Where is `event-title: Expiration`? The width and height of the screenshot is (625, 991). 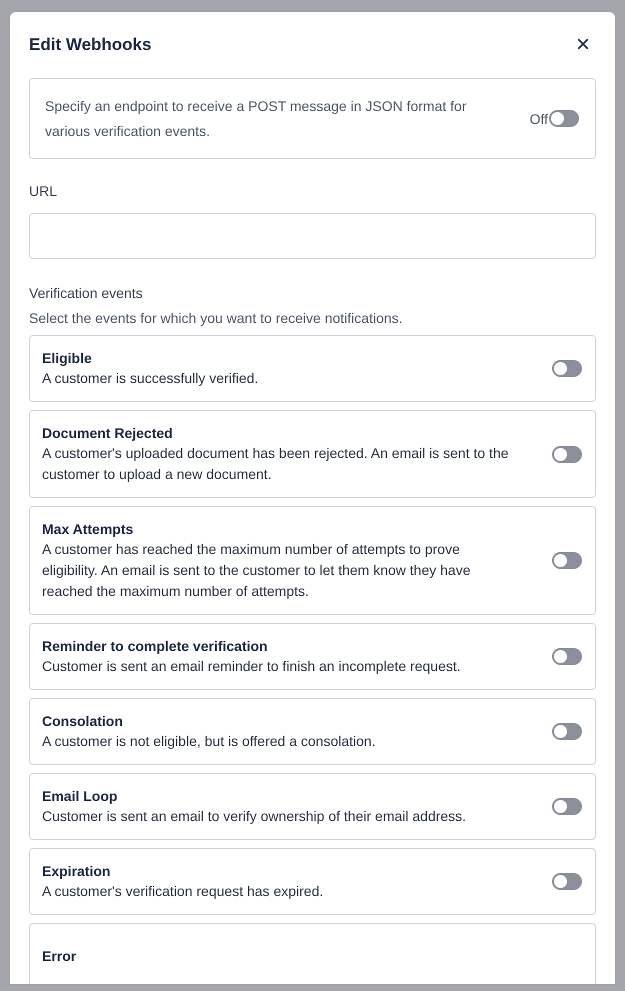
event-title: Expiration is located at coordinates (77, 871).